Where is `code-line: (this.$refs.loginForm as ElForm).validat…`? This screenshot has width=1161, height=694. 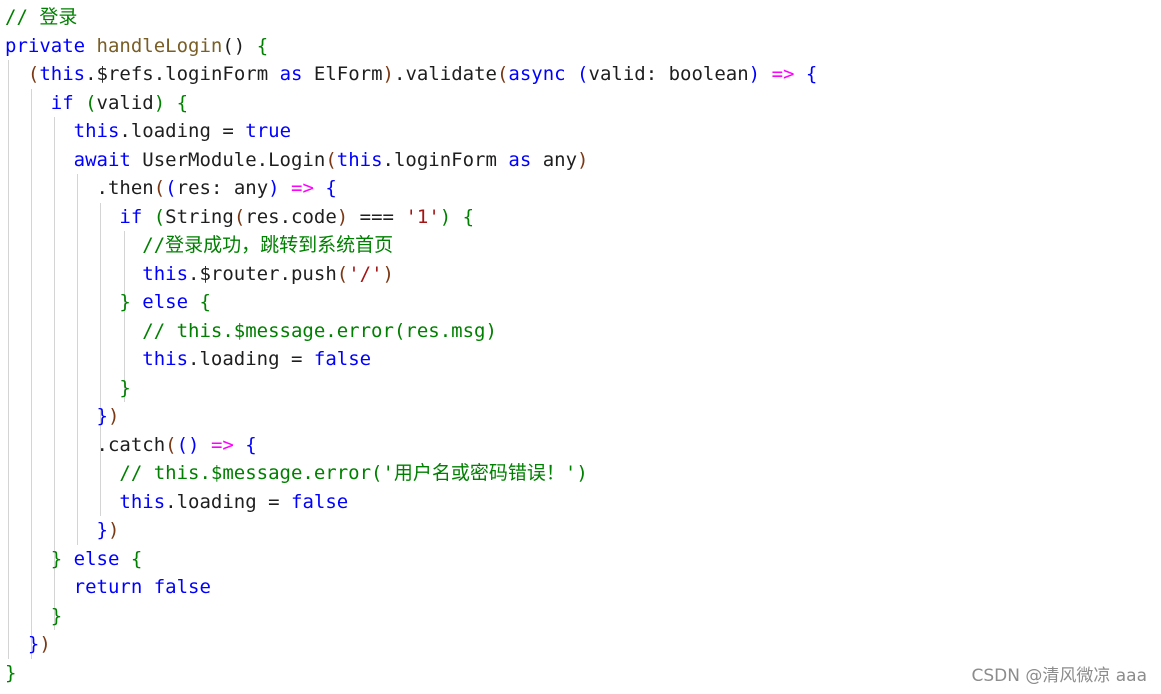
code-line: (this.$refs.loginForm as ElForm).validat… is located at coordinates (411, 74).